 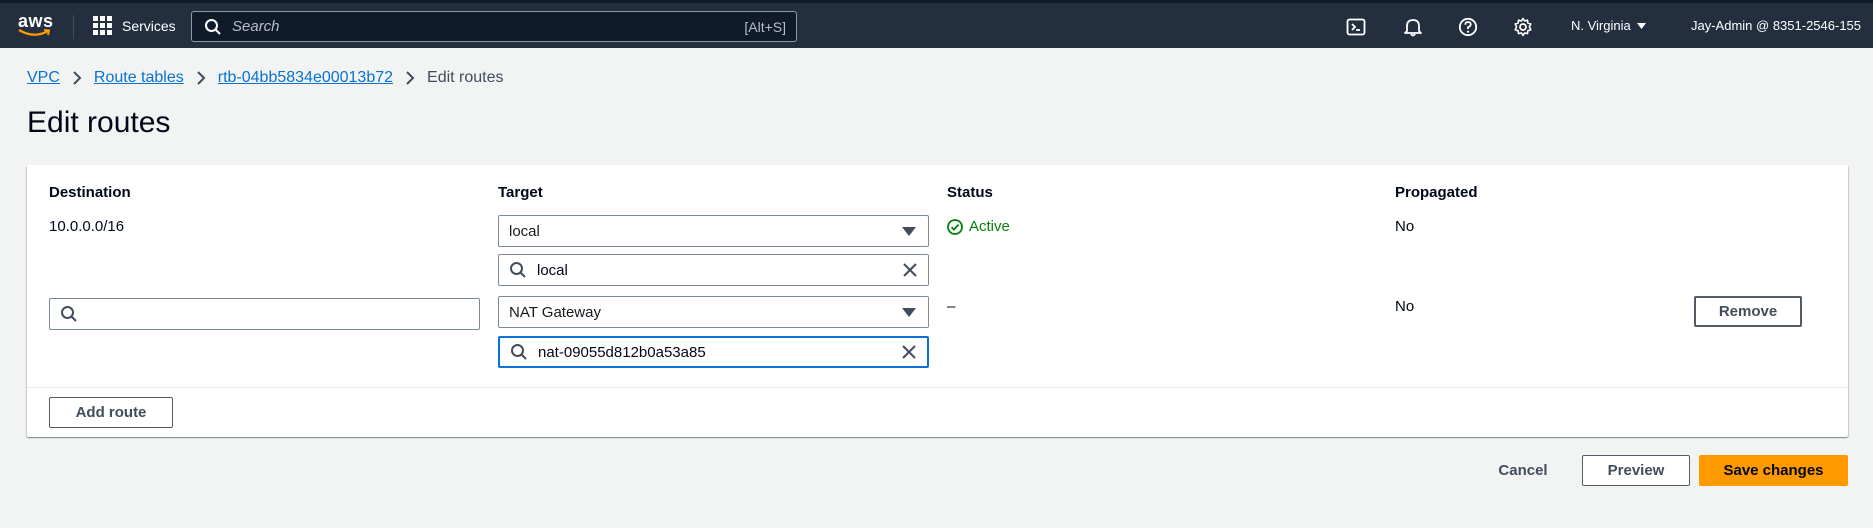 What do you see at coordinates (955, 226) in the screenshot?
I see `check-circle-icon` at bounding box center [955, 226].